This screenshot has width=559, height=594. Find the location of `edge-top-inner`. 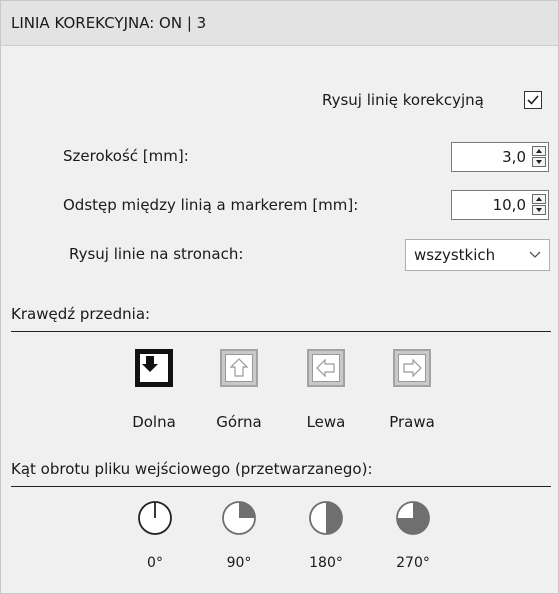

edge-top-inner is located at coordinates (239, 368).